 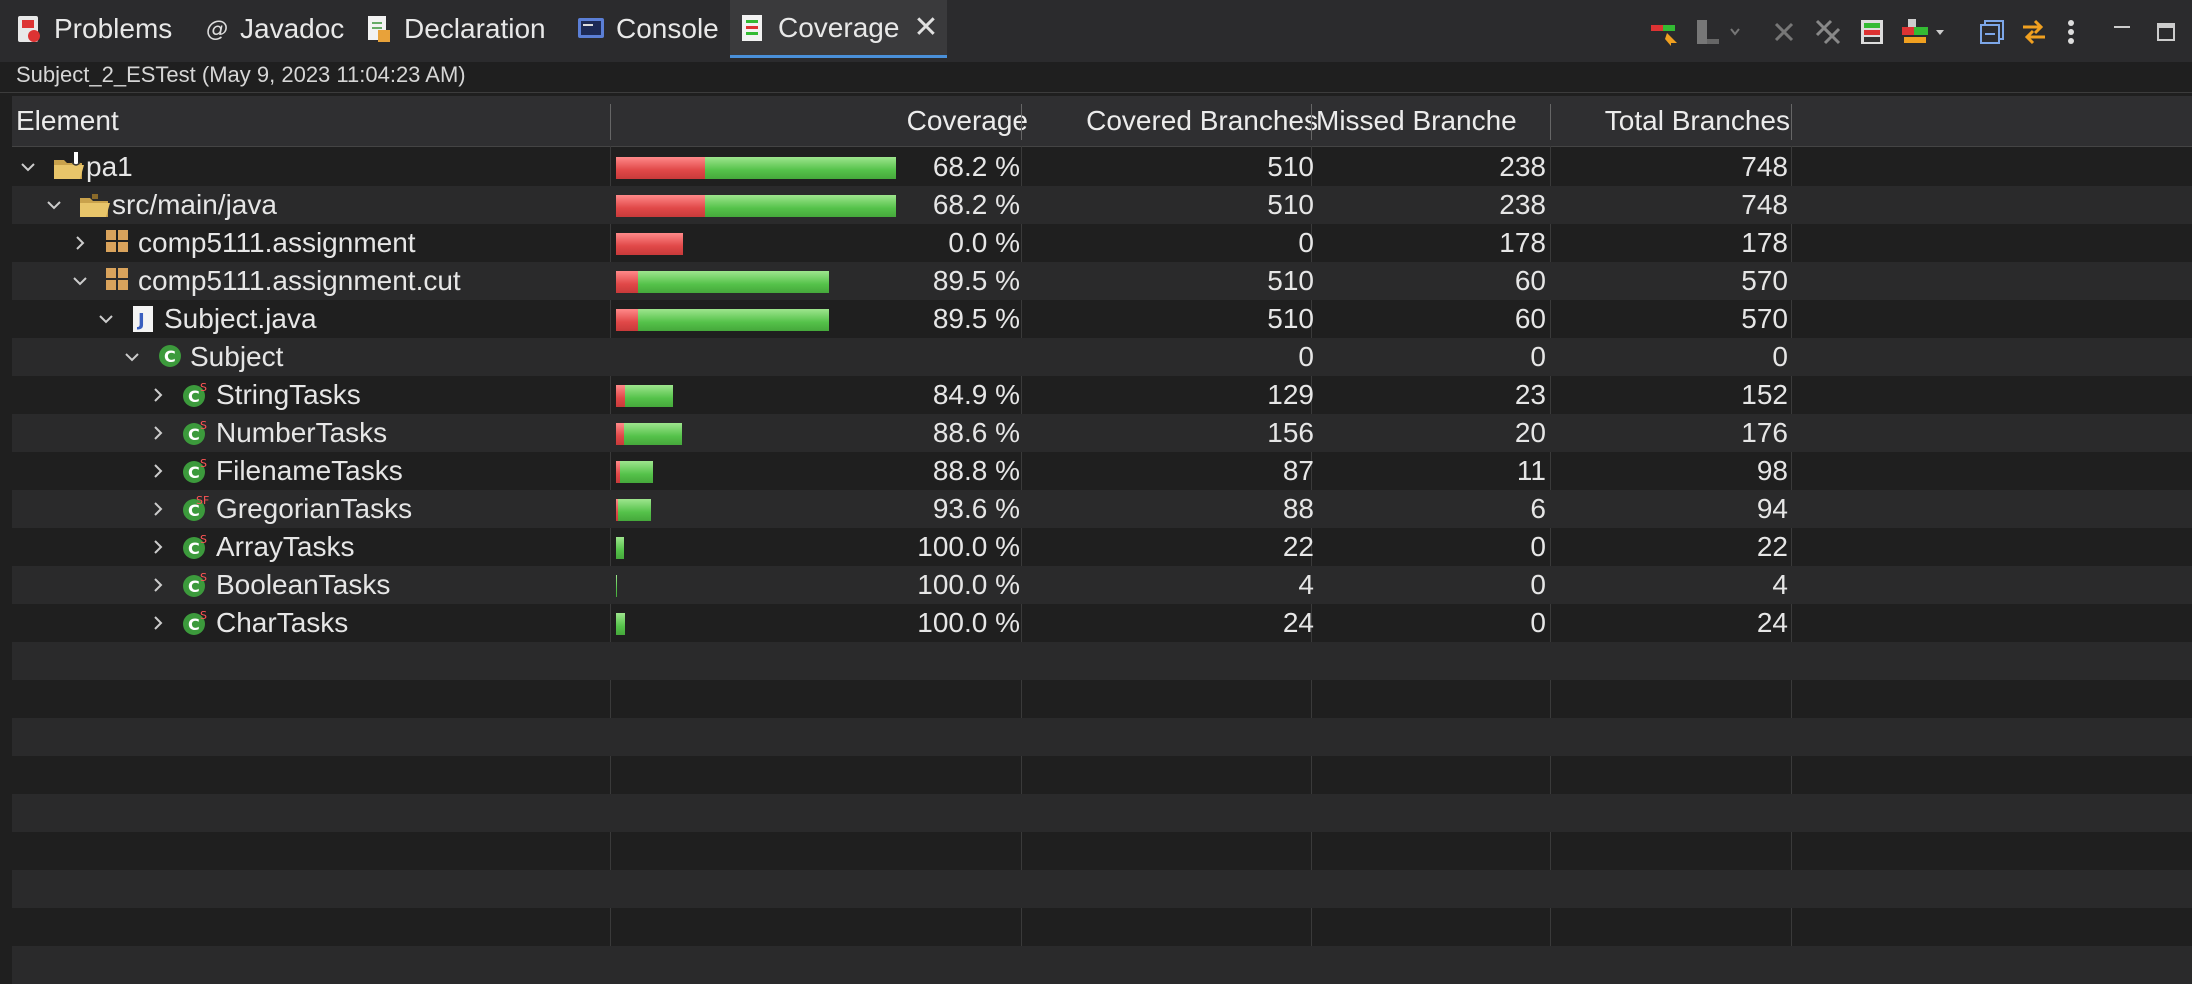 I want to click on table-row: C S CharTasks 100.0 % 24 0 24, so click(x=1102, y=623).